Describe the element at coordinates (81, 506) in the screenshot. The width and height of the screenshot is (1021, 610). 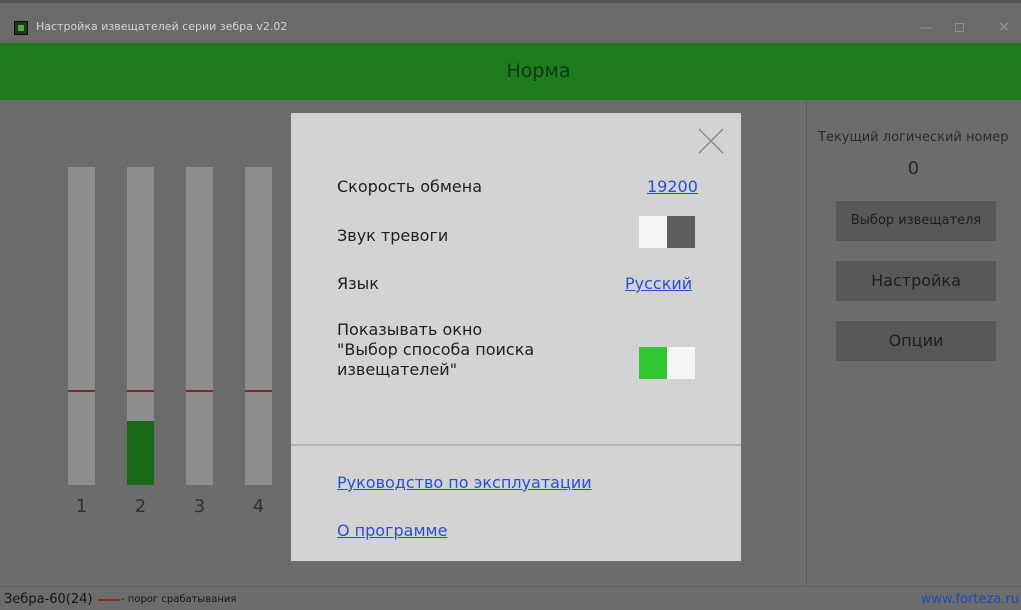
I see `channel-number: 1` at that location.